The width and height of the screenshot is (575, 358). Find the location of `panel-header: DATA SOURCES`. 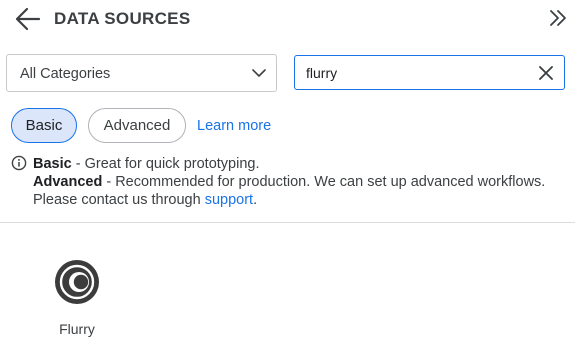

panel-header: DATA SOURCES is located at coordinates (287, 20).